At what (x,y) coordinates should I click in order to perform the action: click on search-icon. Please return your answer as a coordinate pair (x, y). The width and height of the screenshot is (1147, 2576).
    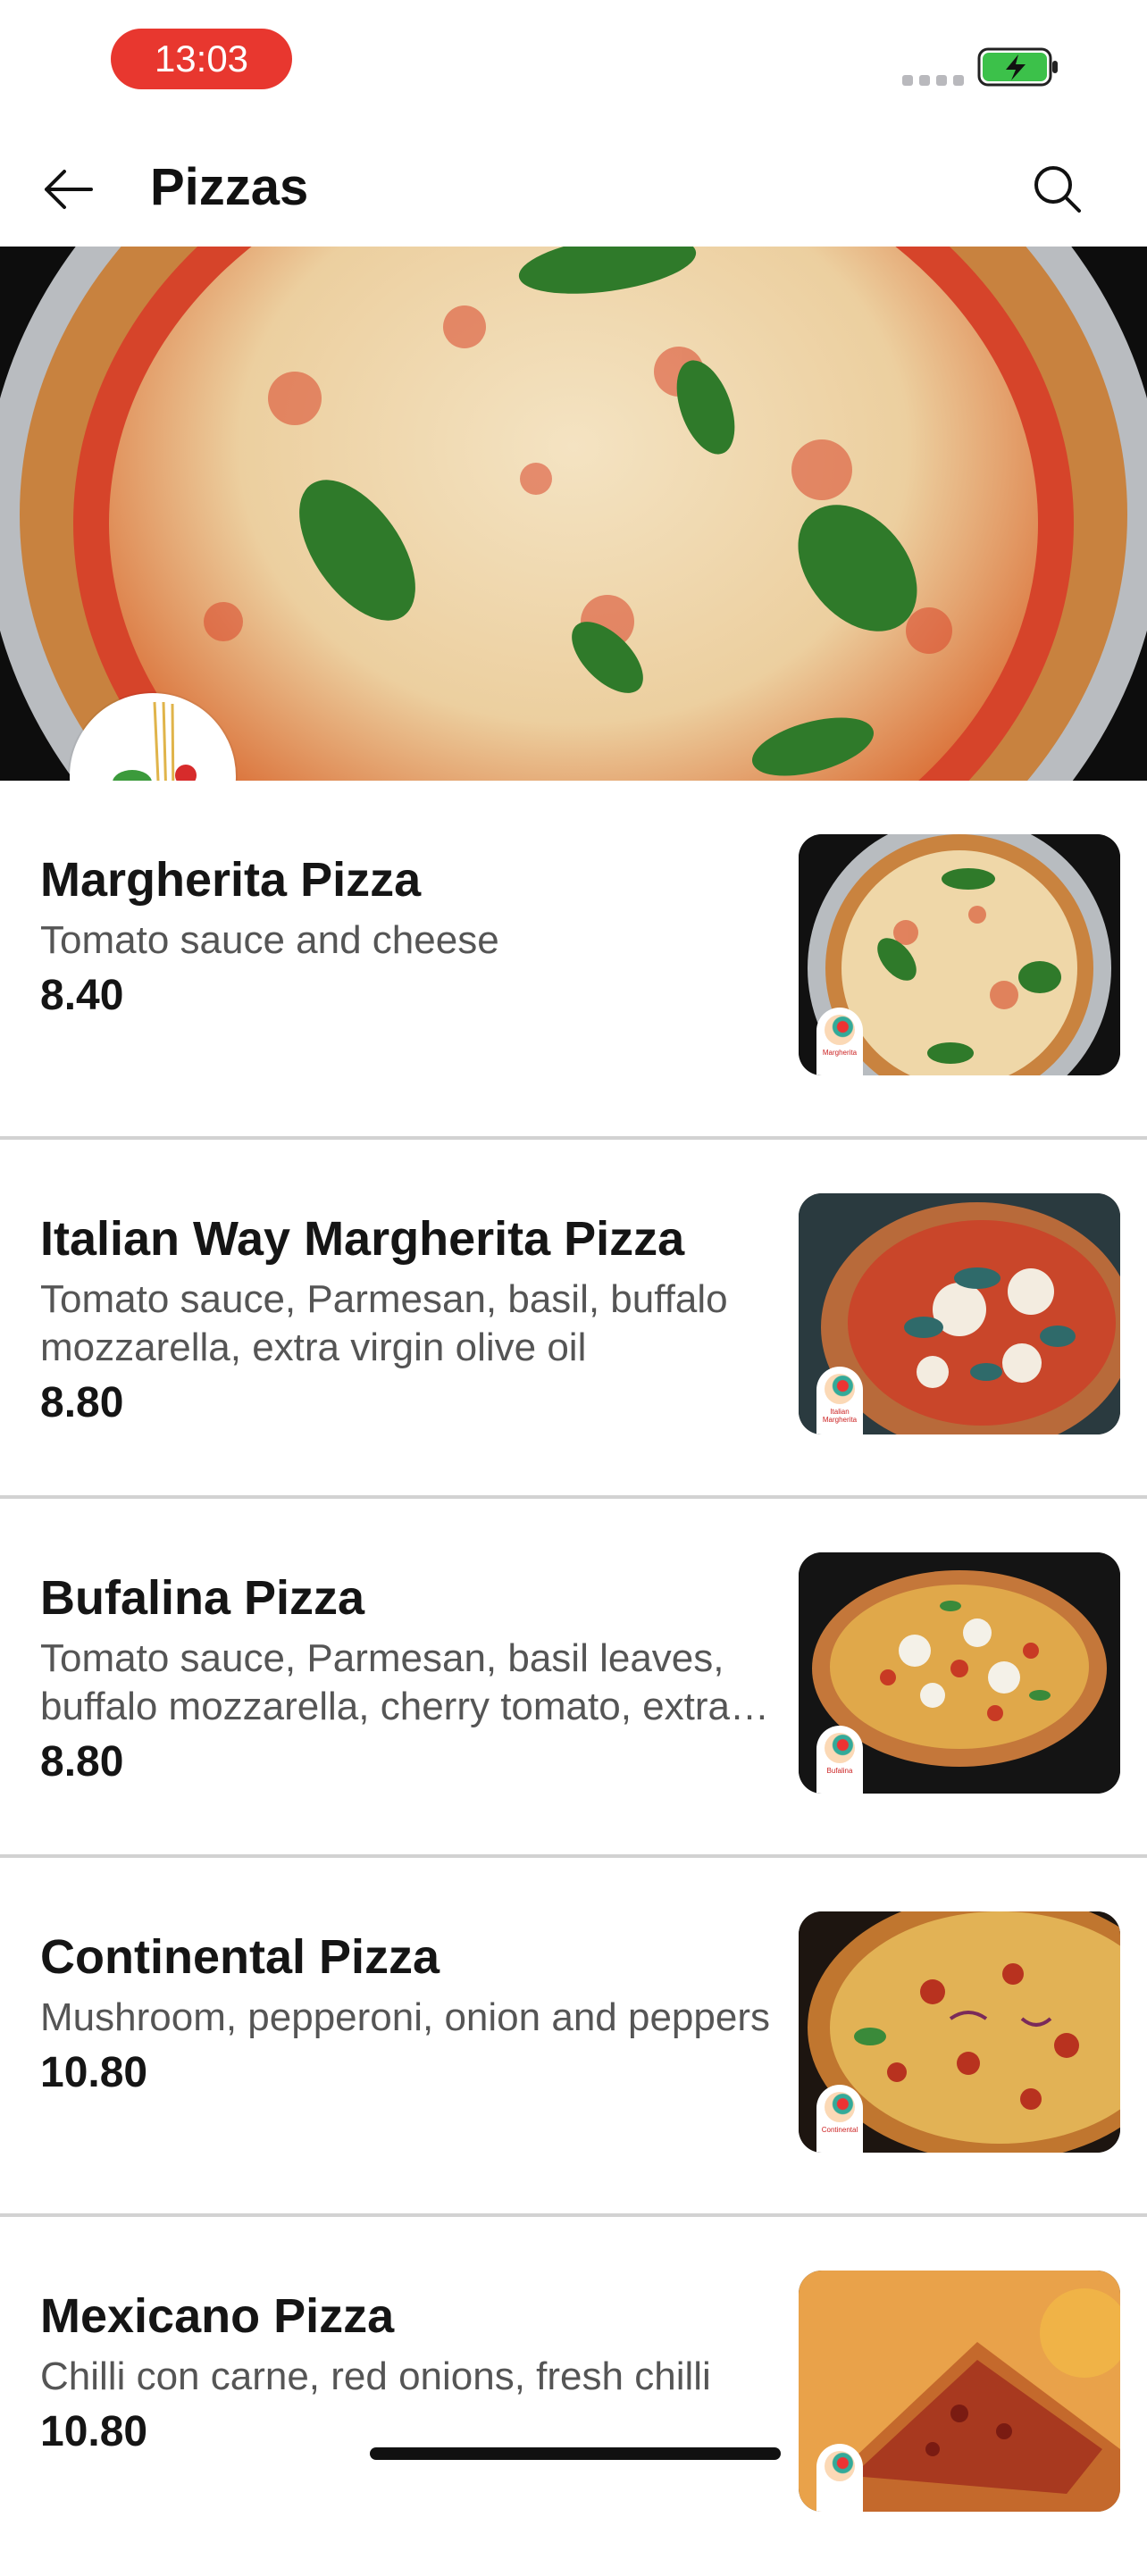
    Looking at the image, I should click on (1058, 190).